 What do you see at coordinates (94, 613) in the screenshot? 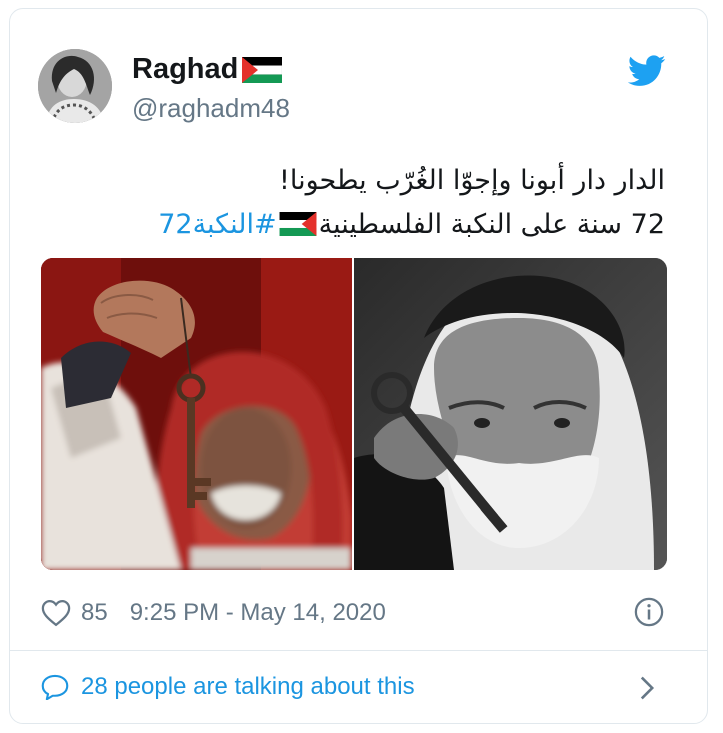
I see `like-count: 85` at bounding box center [94, 613].